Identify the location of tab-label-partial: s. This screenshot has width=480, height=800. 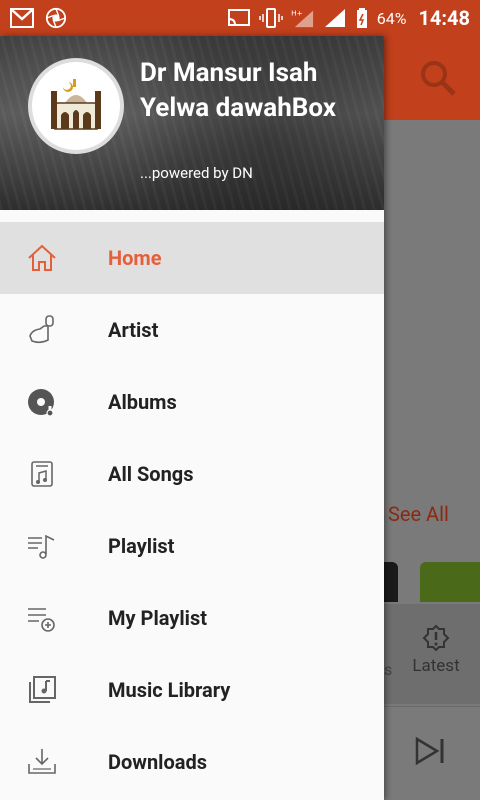
(388, 669).